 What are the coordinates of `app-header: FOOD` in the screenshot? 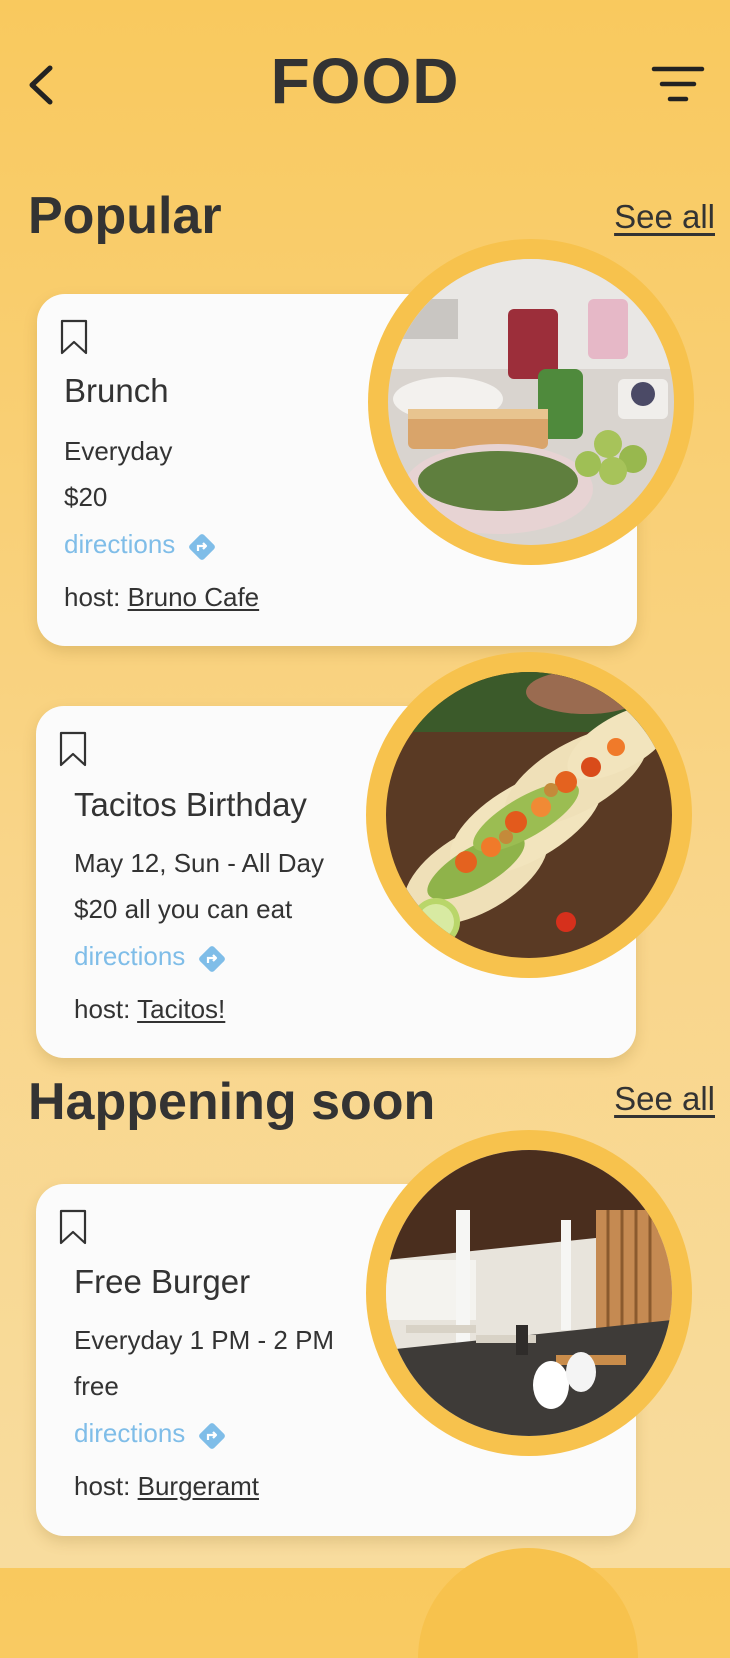 It's located at (365, 80).